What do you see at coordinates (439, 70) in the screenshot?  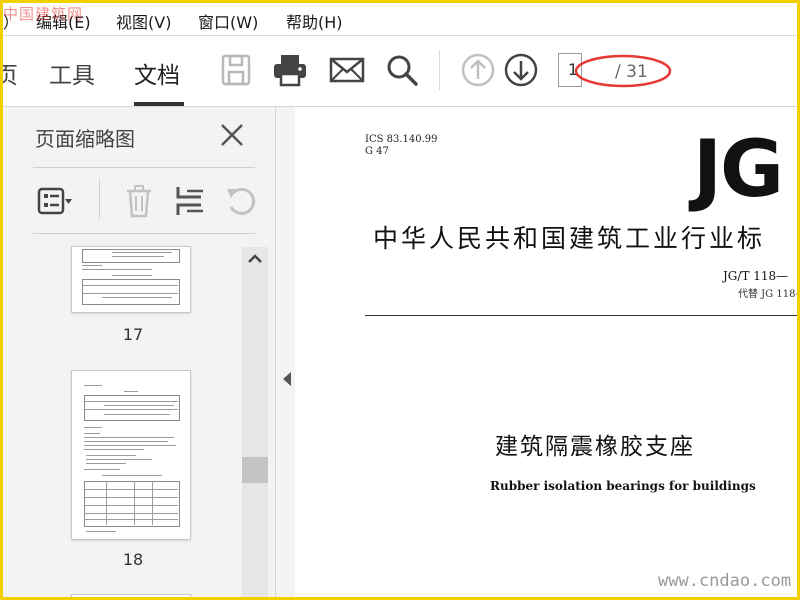 I see `toolbar-separator` at bounding box center [439, 70].